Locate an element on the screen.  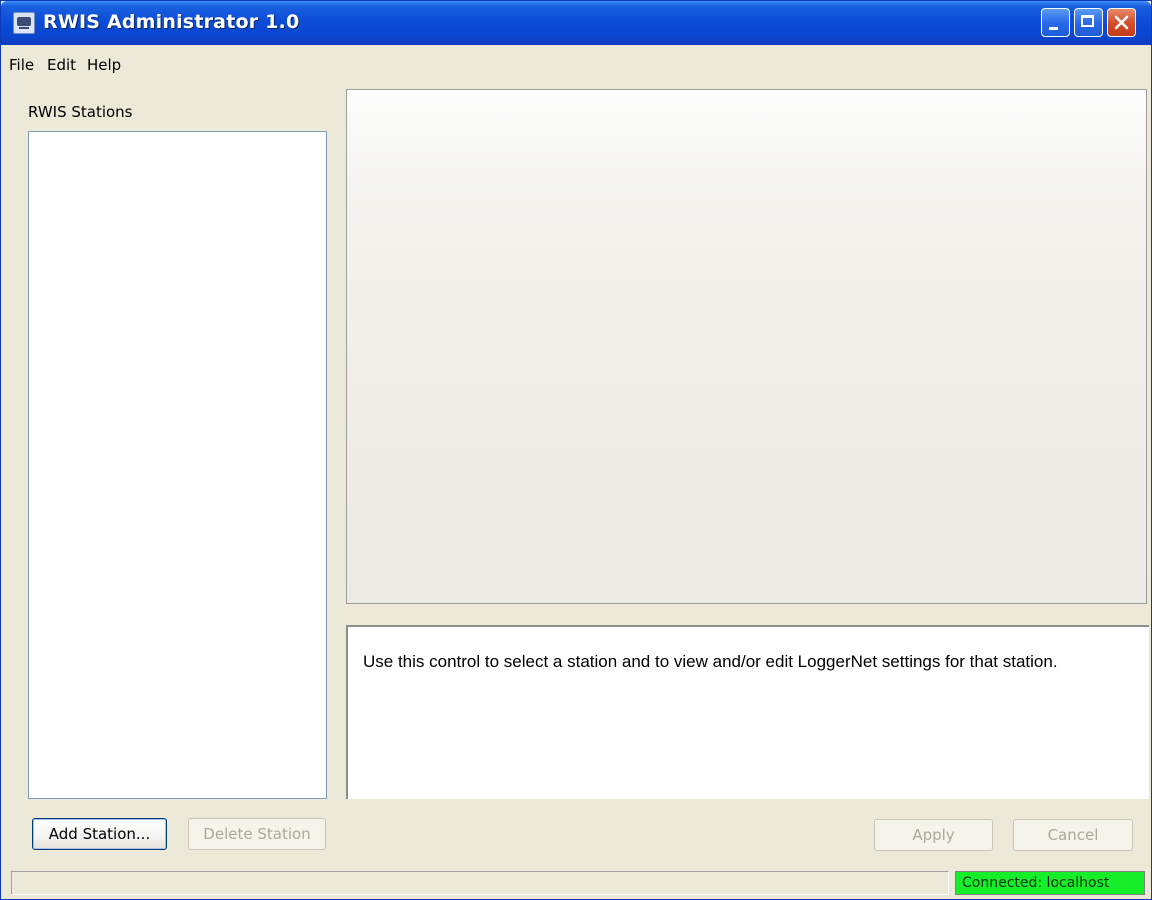
title-bar: RWIS Administrator 1.0 is located at coordinates (576, 23).